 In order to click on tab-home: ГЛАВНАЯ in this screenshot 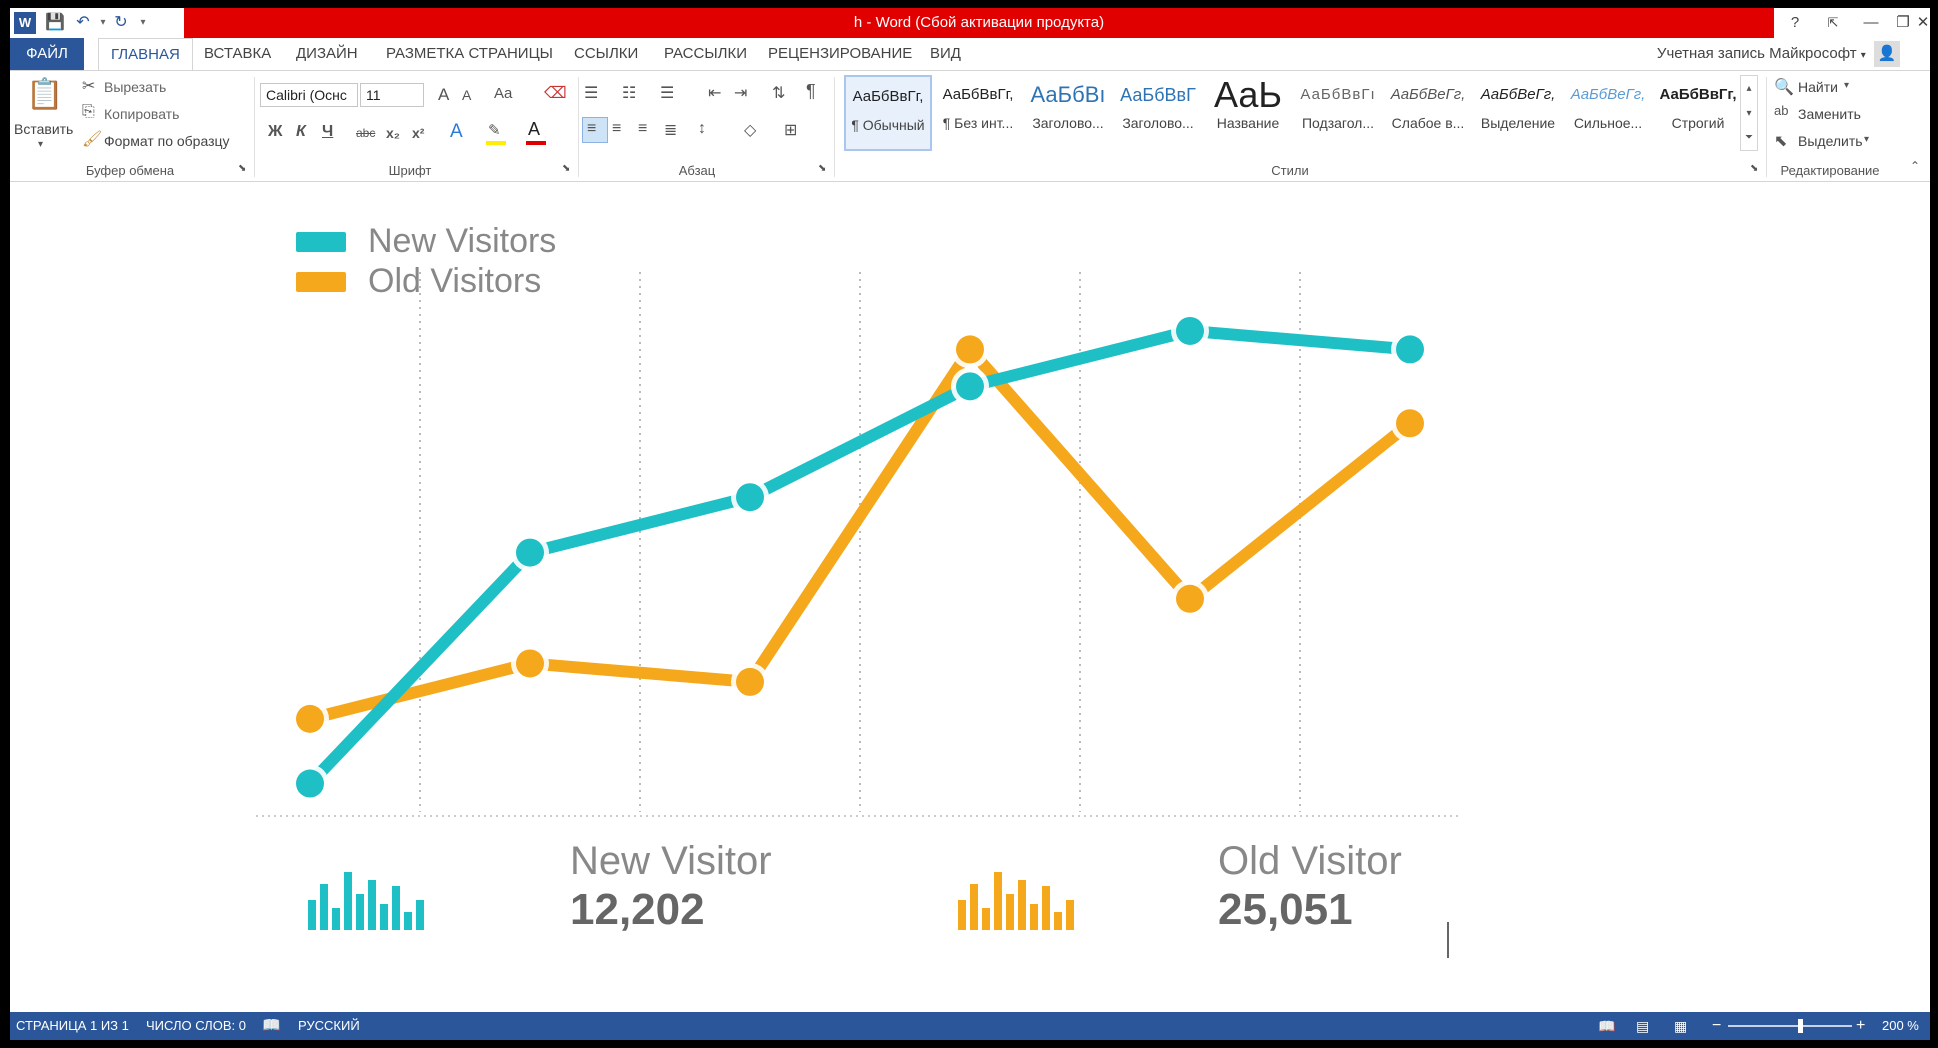, I will do `click(145, 54)`.